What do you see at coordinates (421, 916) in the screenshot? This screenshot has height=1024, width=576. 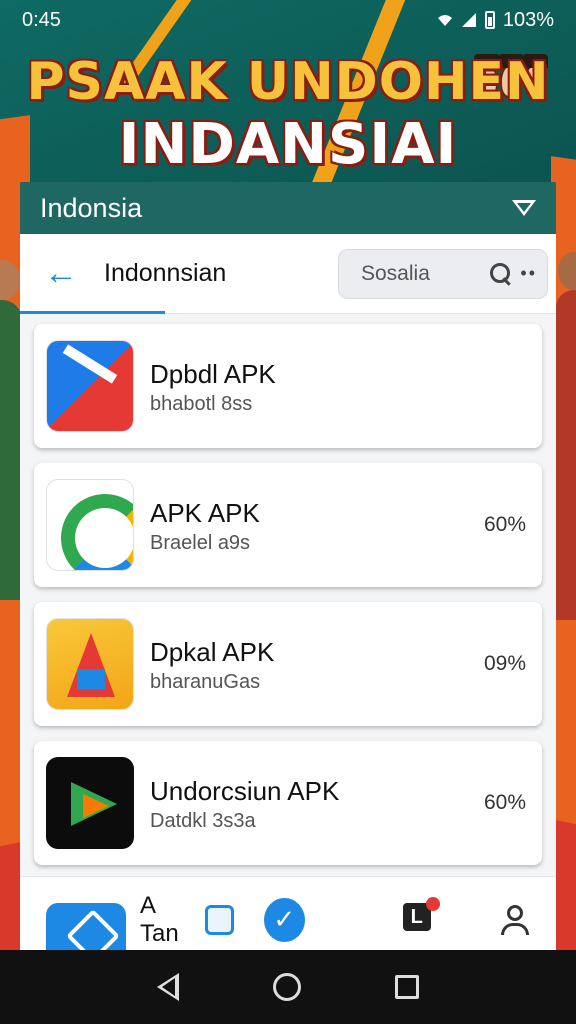 I see `notifications-icon: L` at bounding box center [421, 916].